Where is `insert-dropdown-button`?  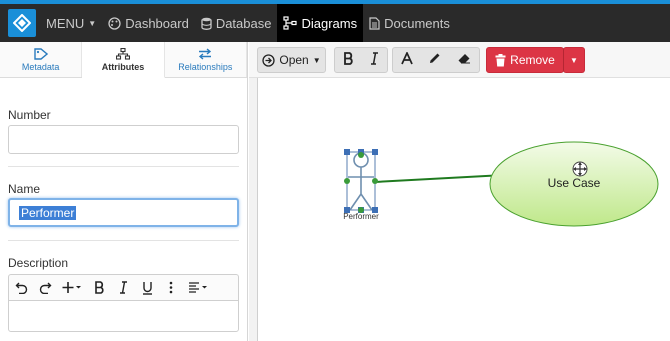
insert-dropdown-button is located at coordinates (72, 288).